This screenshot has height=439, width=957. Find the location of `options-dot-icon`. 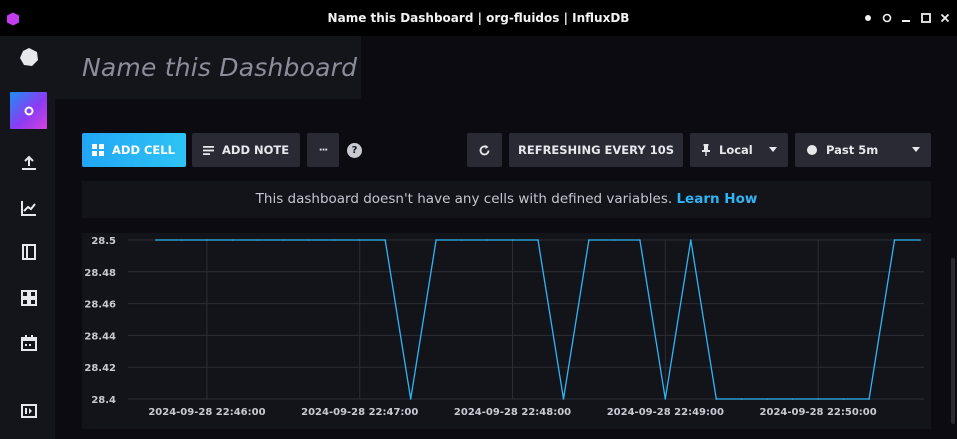

options-dot-icon is located at coordinates (868, 18).